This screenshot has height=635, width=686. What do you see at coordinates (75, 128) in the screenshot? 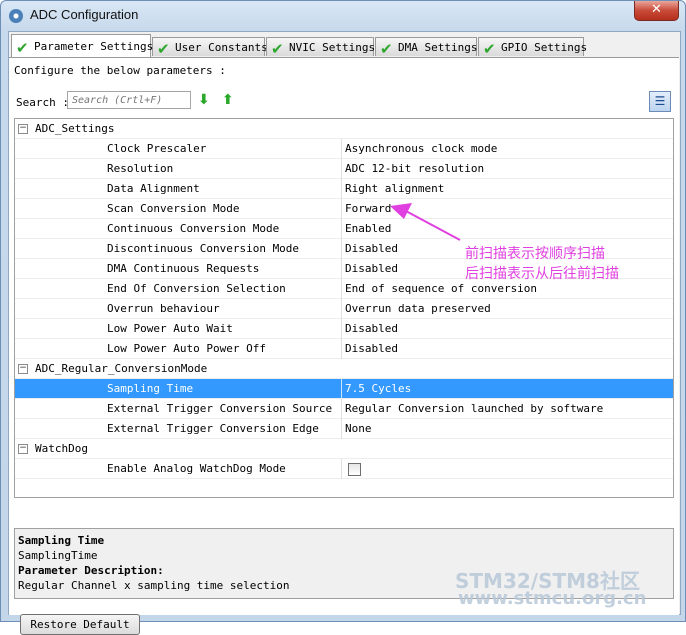
I see `group-name: ADC_Settings` at bounding box center [75, 128].